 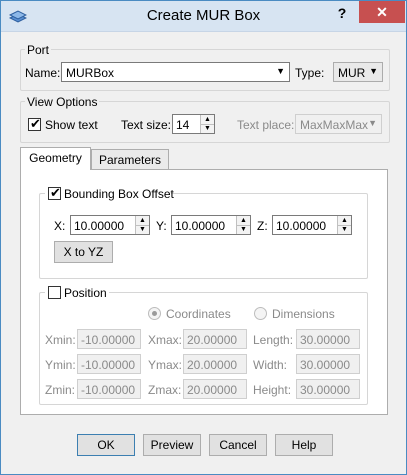 What do you see at coordinates (172, 445) in the screenshot?
I see `preview-button: Preview` at bounding box center [172, 445].